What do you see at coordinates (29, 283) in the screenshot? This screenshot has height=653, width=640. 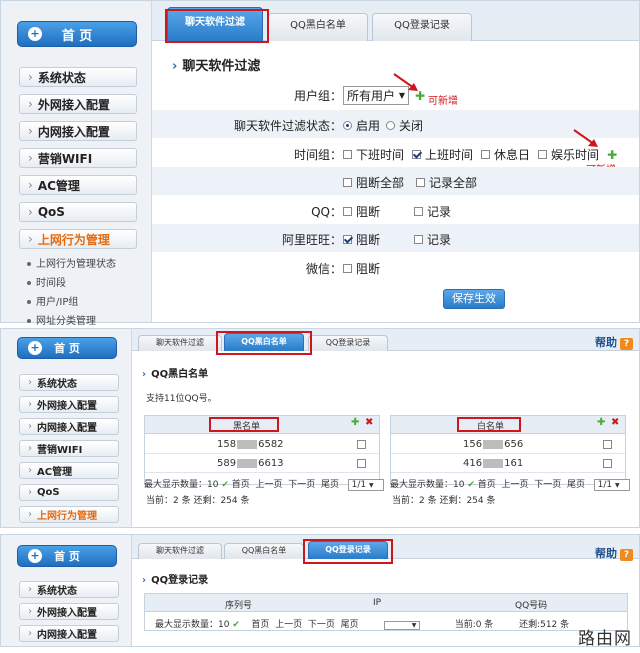 I see `bullet-icon` at bounding box center [29, 283].